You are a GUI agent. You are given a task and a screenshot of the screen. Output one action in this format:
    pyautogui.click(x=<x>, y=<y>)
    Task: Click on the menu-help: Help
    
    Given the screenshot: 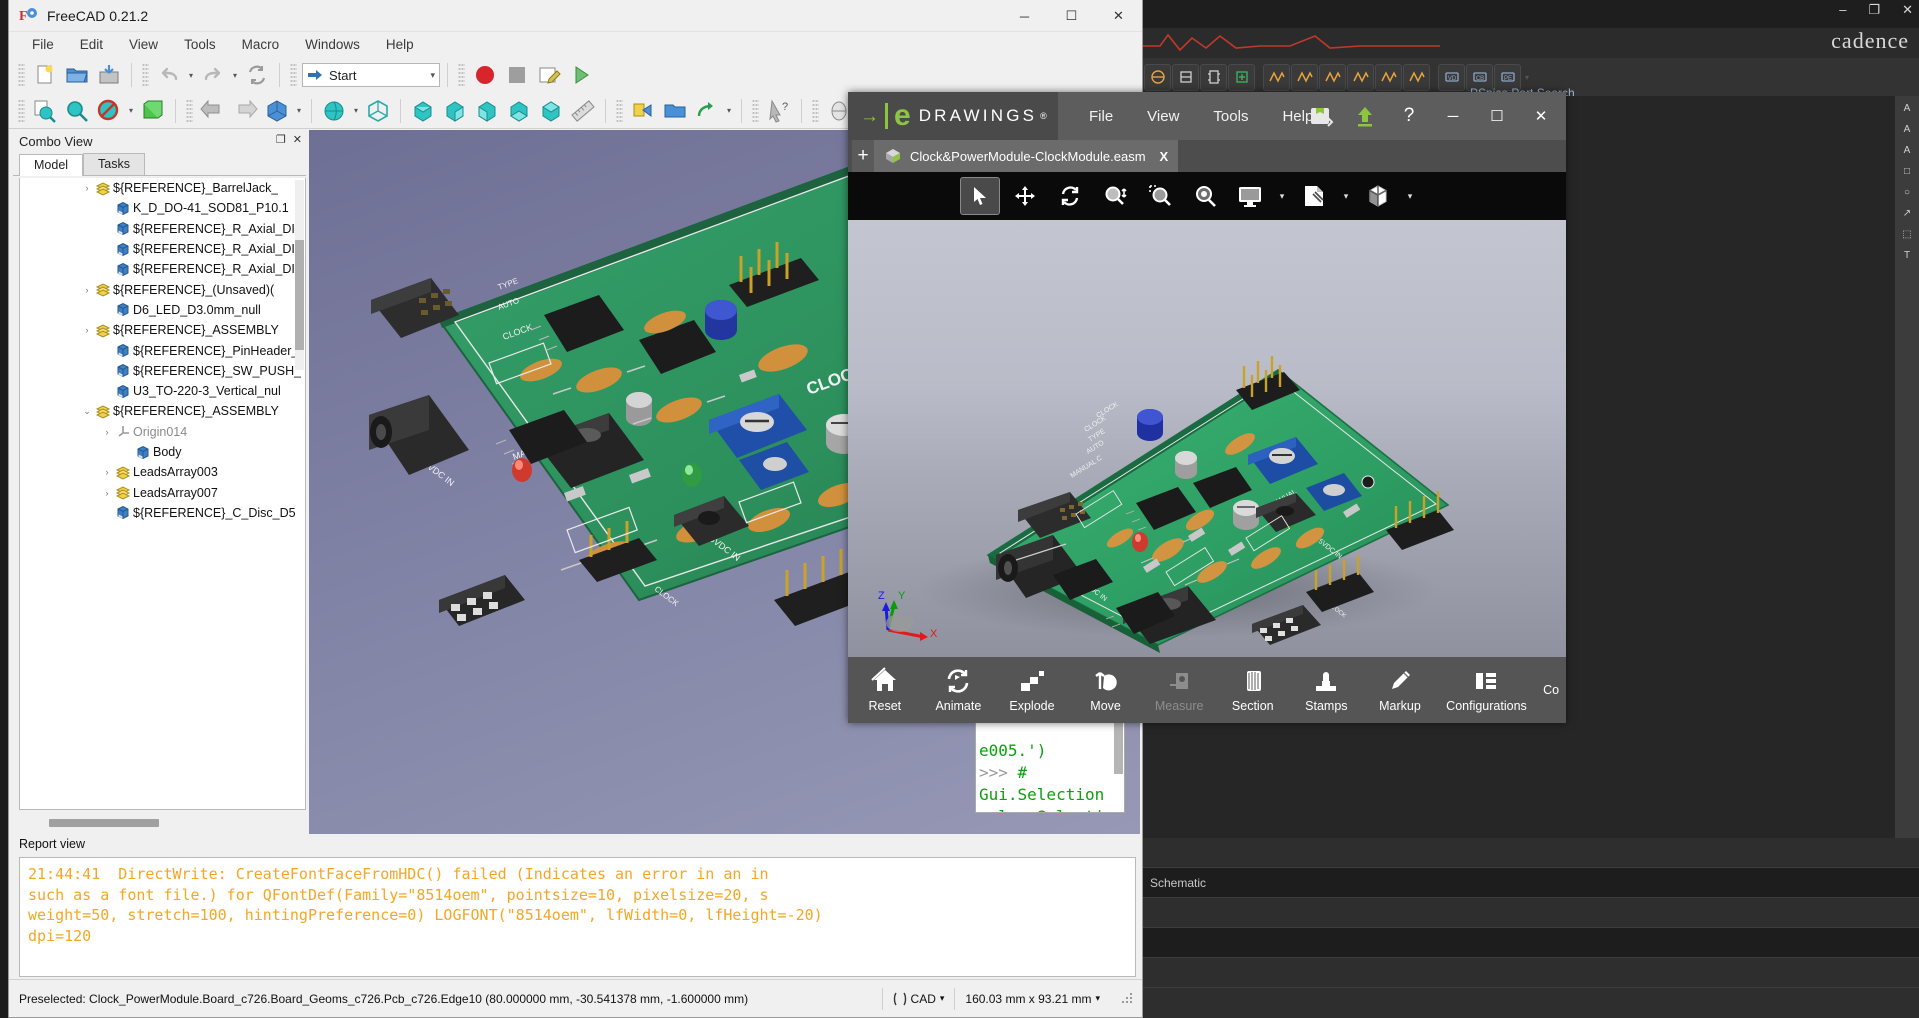 What is the action you would take?
    pyautogui.click(x=400, y=44)
    